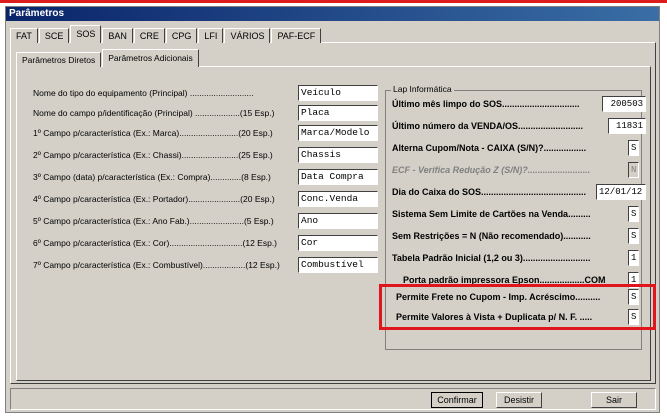 The height and width of the screenshot is (417, 667). Describe the element at coordinates (338, 199) in the screenshot. I see `characteristic-4-input: Conc.Venda` at that location.